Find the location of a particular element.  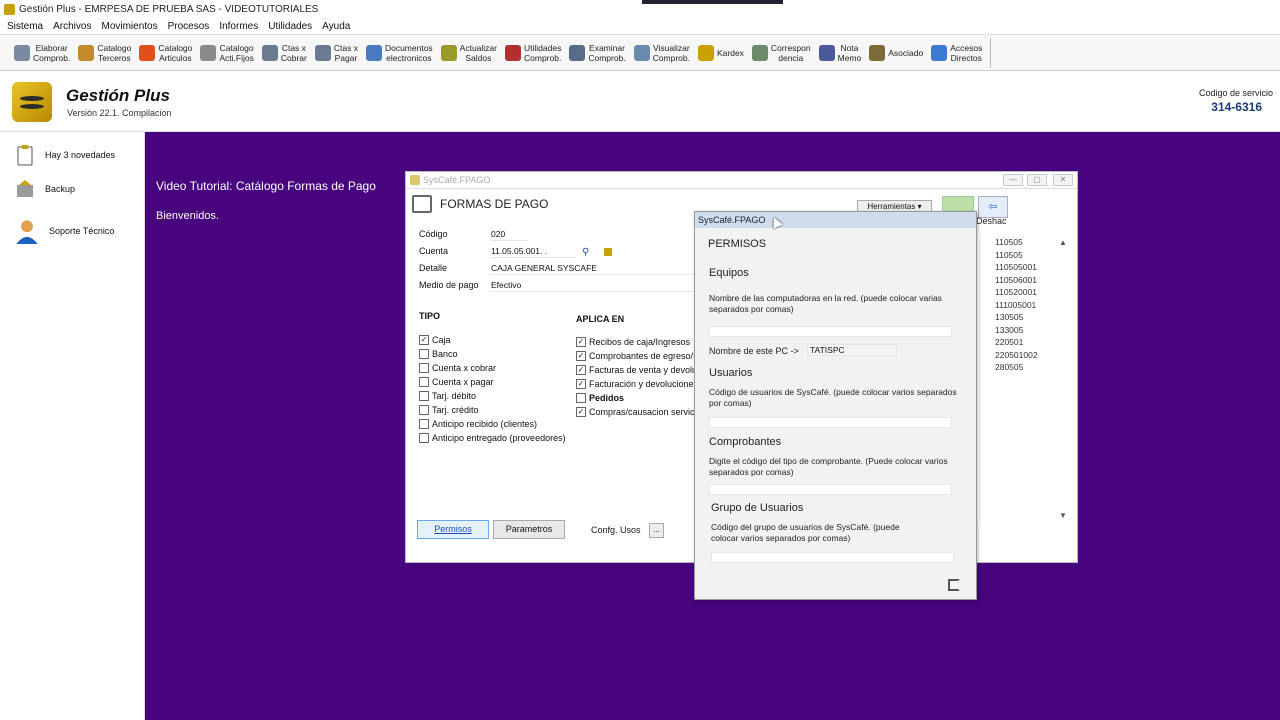

toolbar-utilities-button: Utilidades Comprob. is located at coordinates (533, 53).